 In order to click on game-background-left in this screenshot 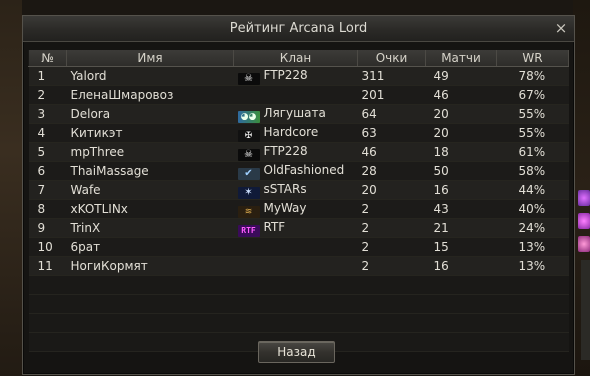, I will do `click(11, 188)`.